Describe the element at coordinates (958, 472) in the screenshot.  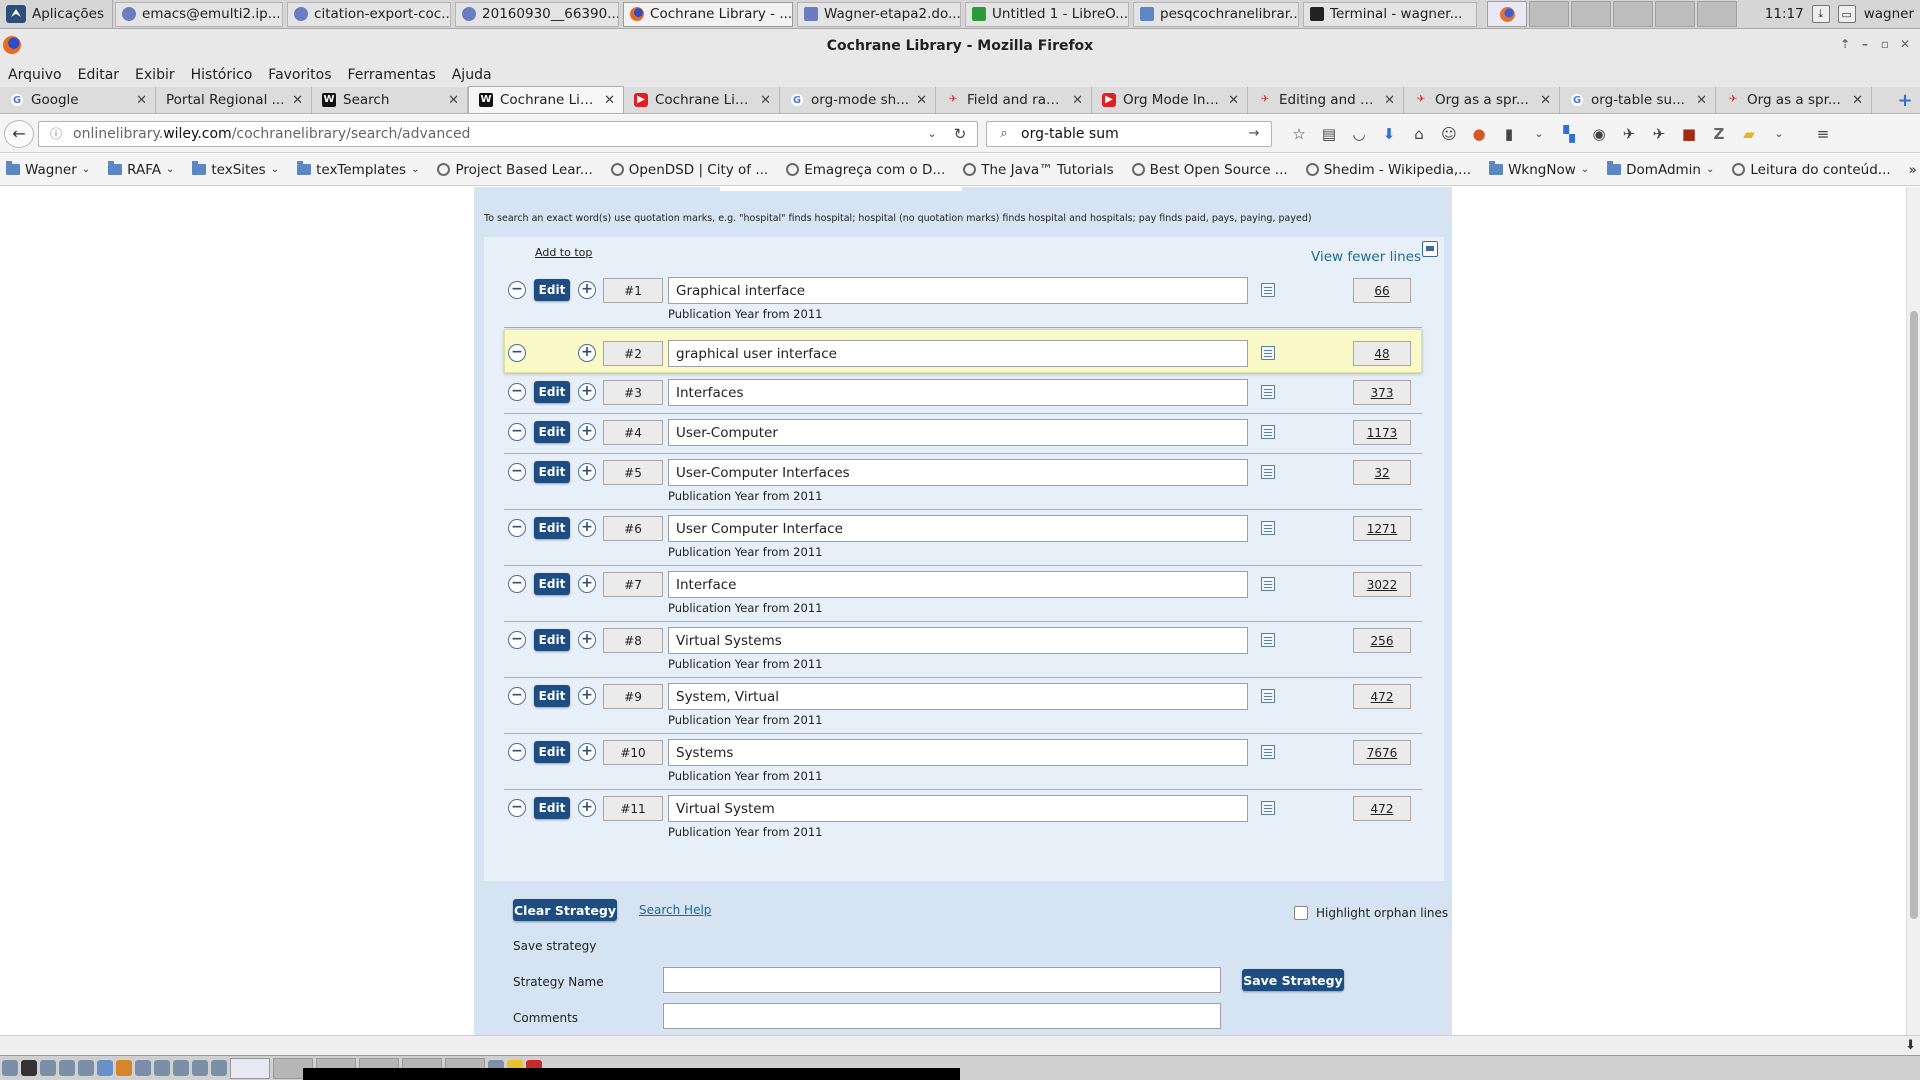
I see `search-term-input: User-Computer Interfaces` at that location.